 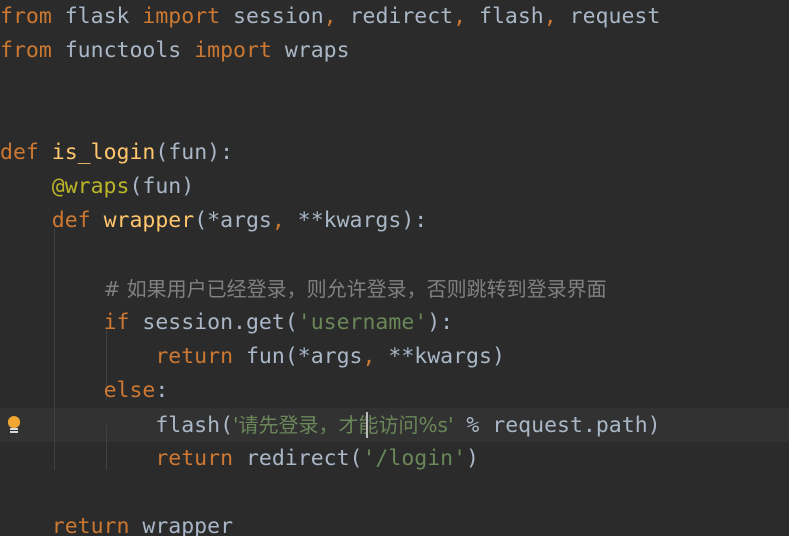 I want to click on code-token: @wraps, so click(x=90, y=186).